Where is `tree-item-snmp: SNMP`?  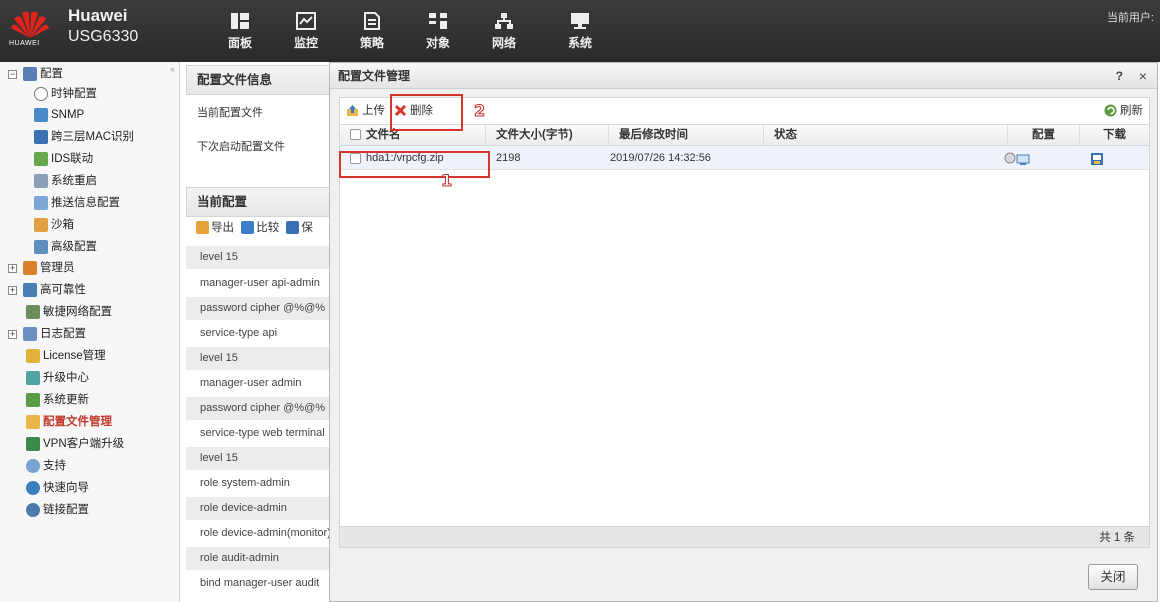
tree-item-snmp: SNMP is located at coordinates (59, 115).